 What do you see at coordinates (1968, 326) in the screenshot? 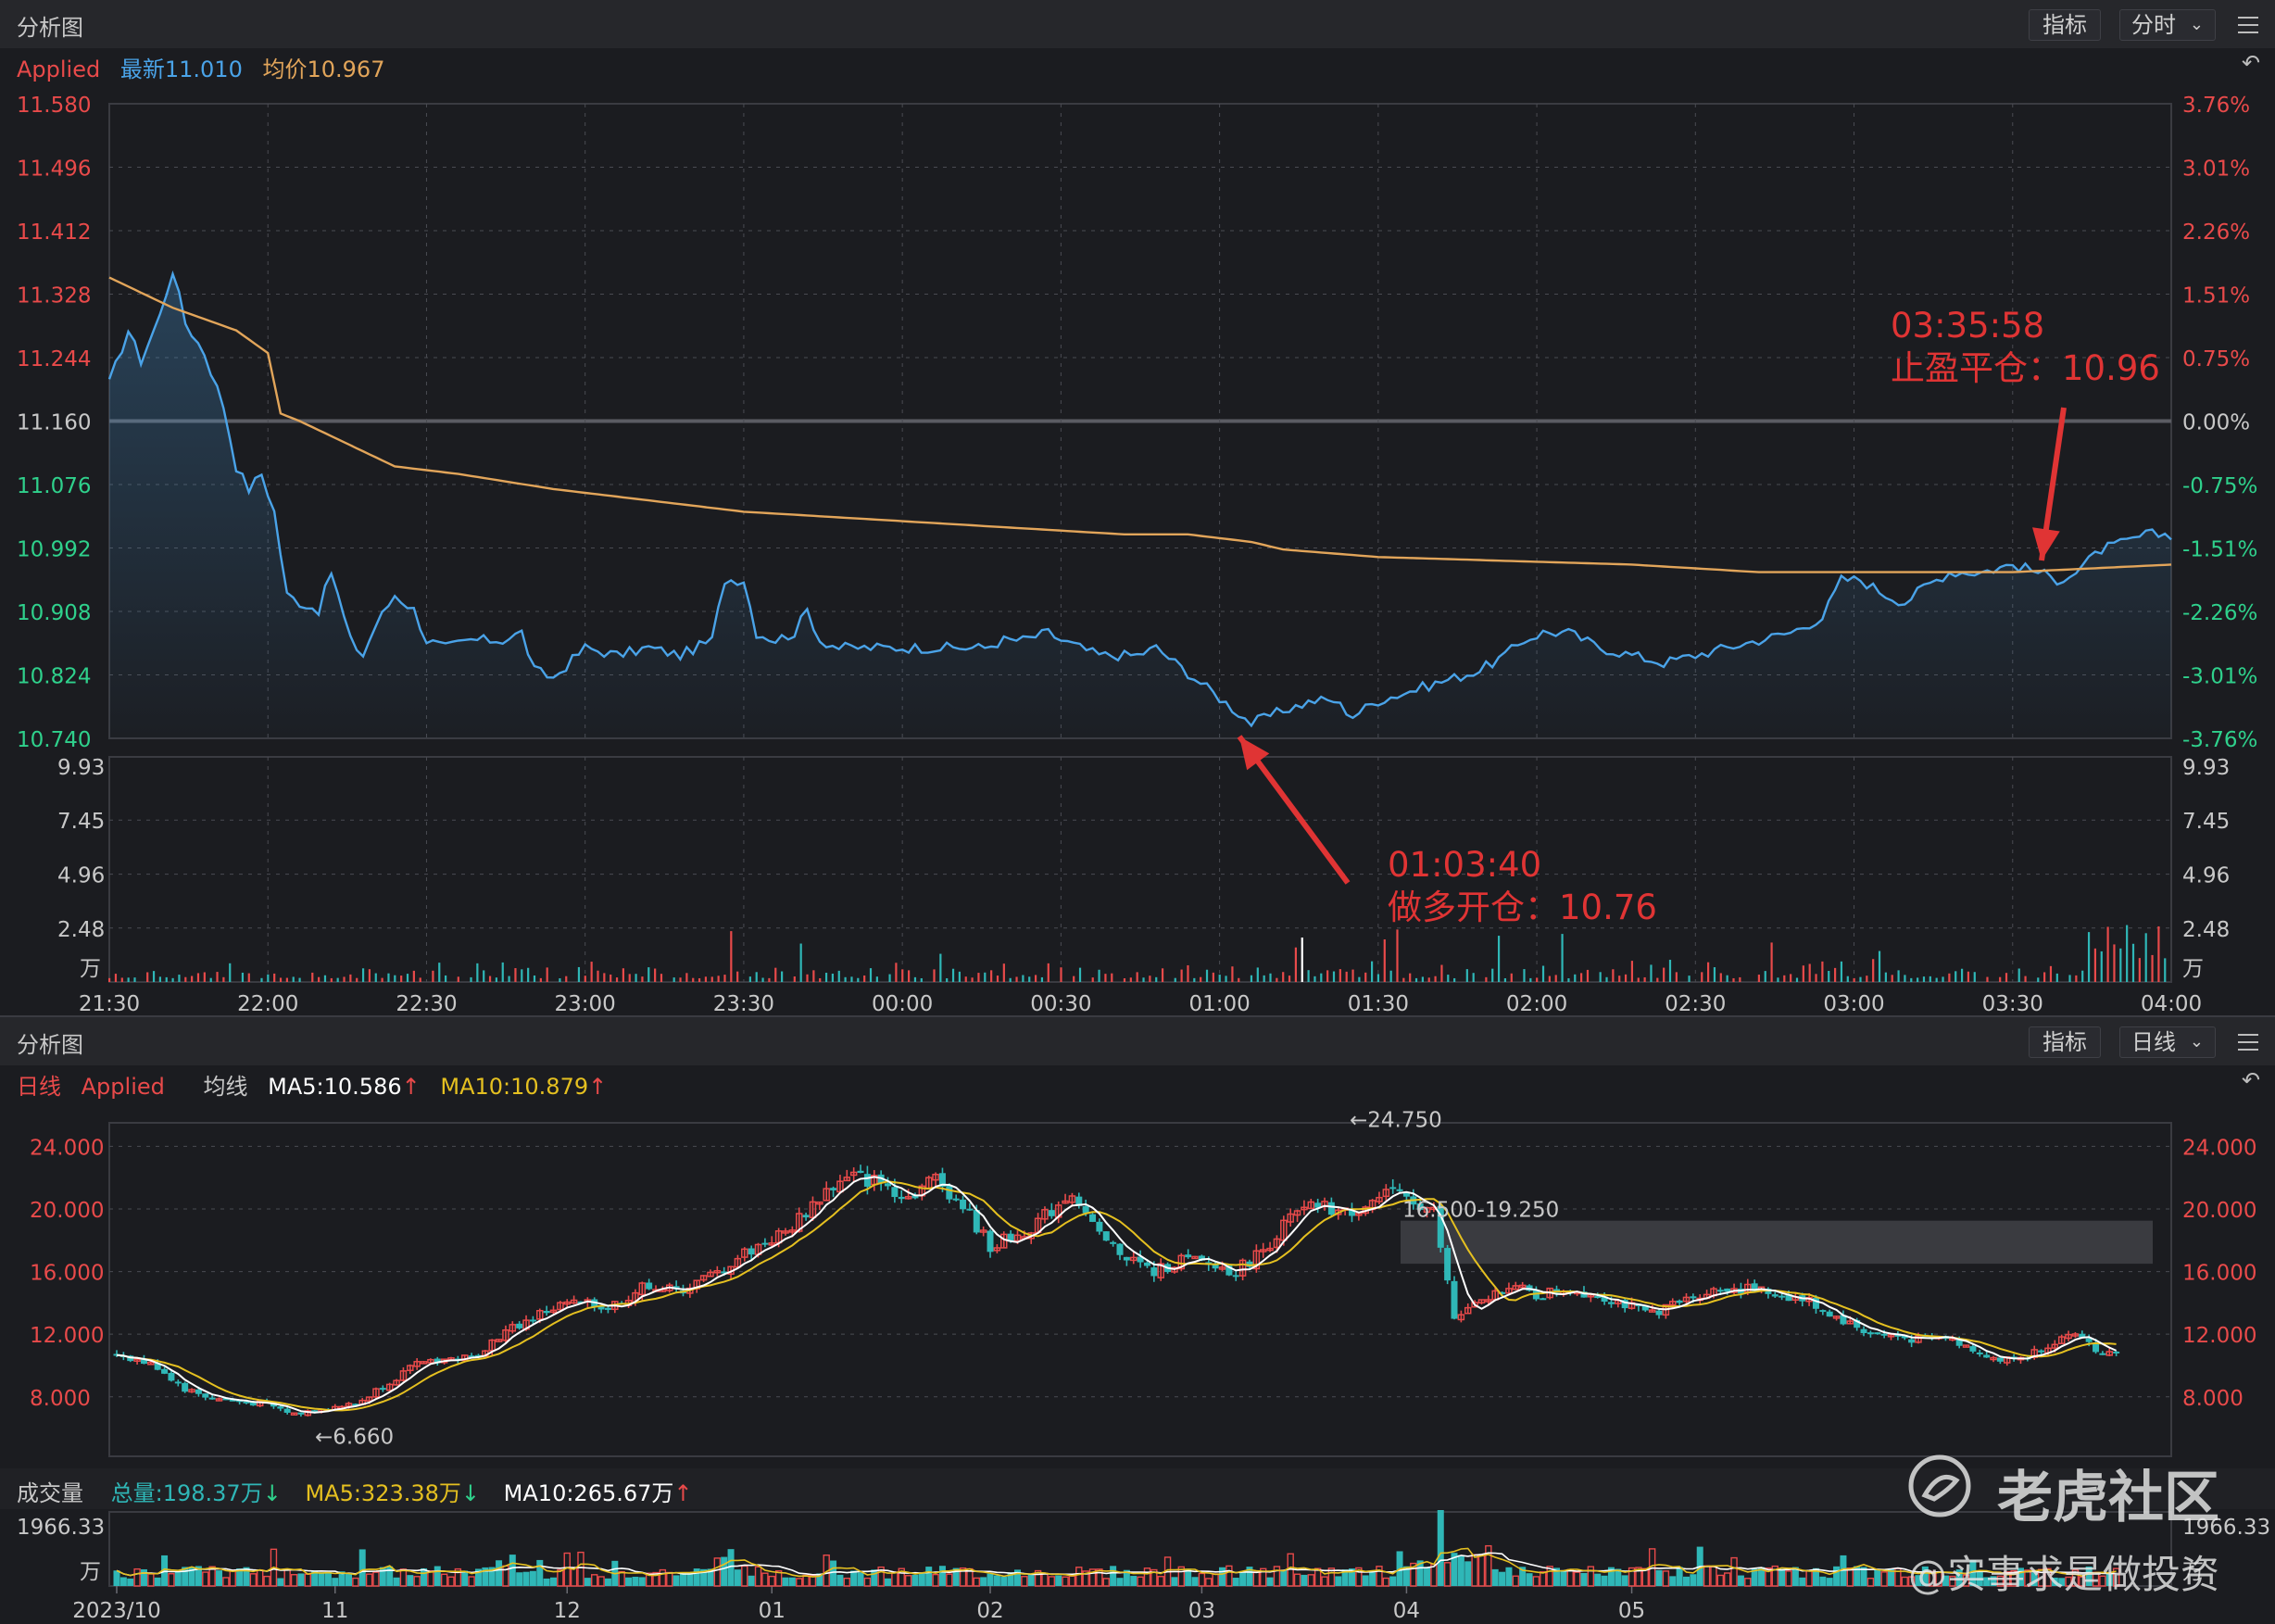
I see `exit-time: 03:35:58` at bounding box center [1968, 326].